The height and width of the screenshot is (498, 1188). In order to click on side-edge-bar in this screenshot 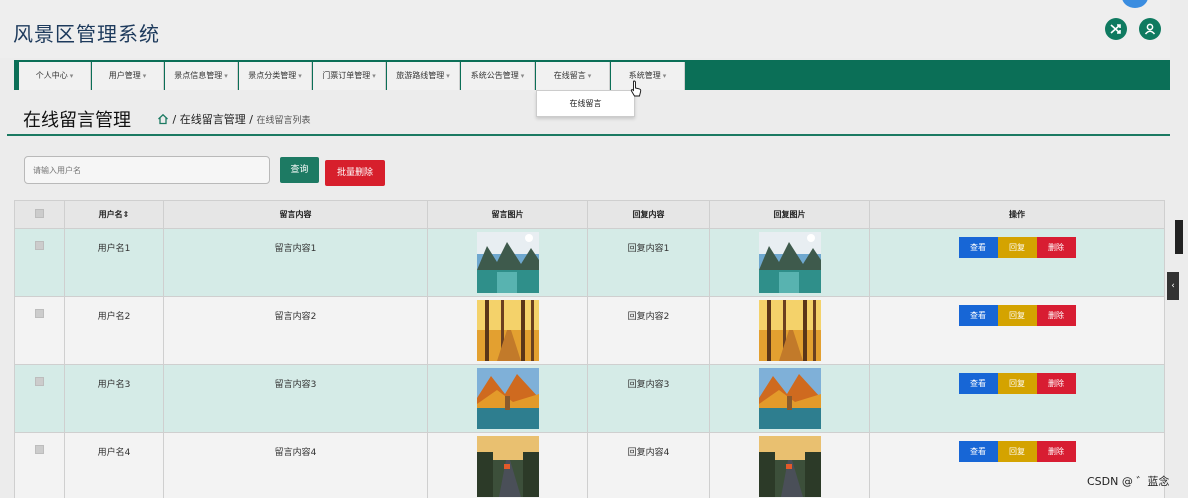, I will do `click(1179, 237)`.